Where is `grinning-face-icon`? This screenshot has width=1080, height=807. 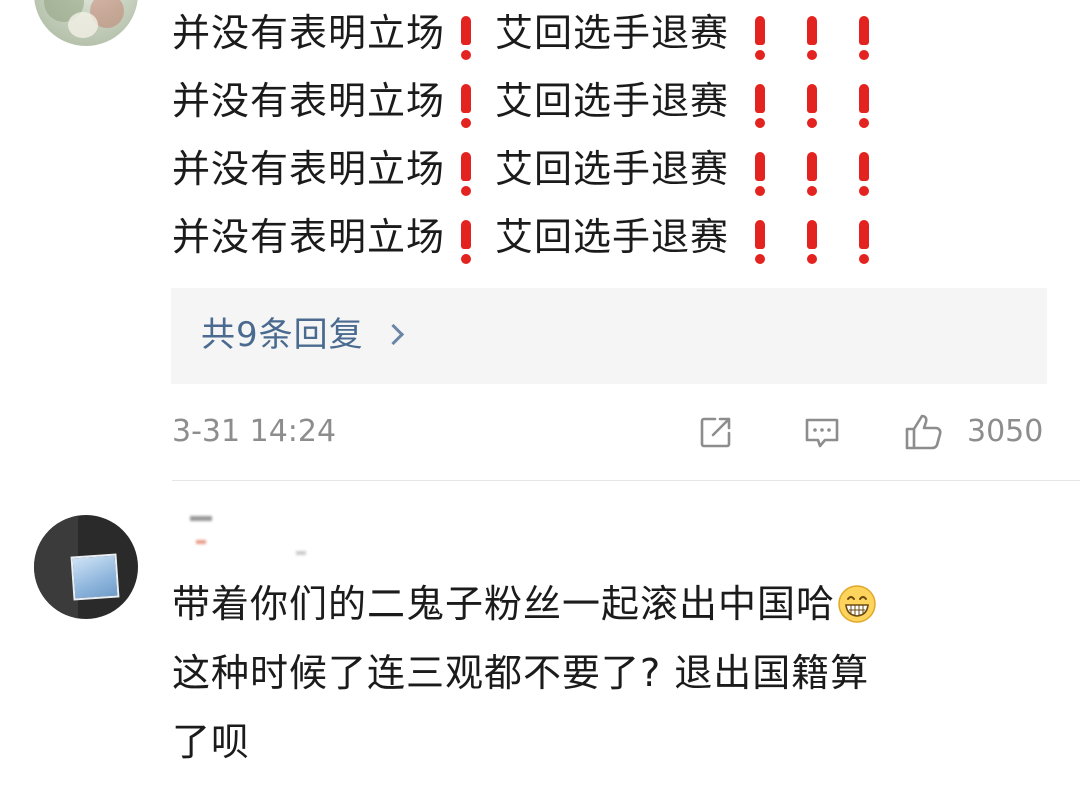
grinning-face-icon is located at coordinates (857, 603).